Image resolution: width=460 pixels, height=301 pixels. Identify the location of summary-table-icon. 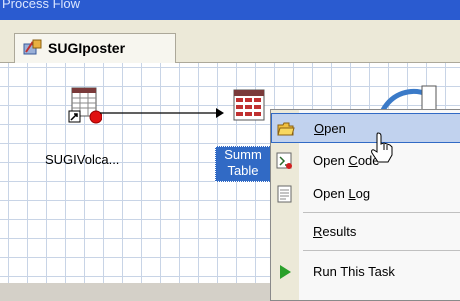
(249, 105).